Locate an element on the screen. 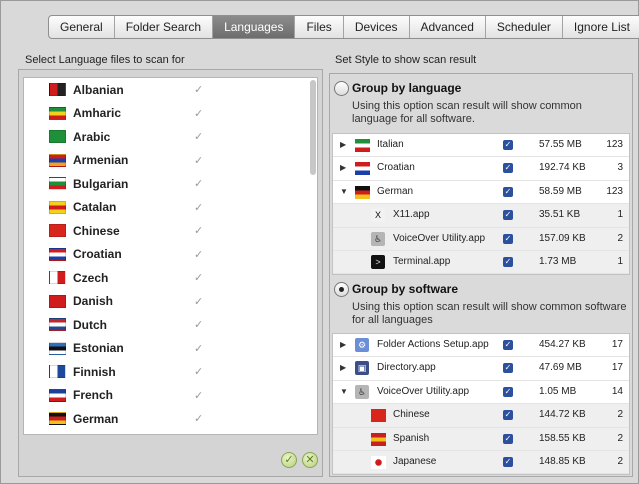 Image resolution: width=639 pixels, height=484 pixels. result-row: ▶ ⚙ Folder Actions Setup.app ✓ 454.27 KB 17 is located at coordinates (481, 346).